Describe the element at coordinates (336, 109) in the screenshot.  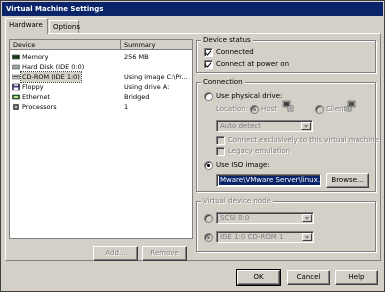
I see `client-label: Client` at that location.